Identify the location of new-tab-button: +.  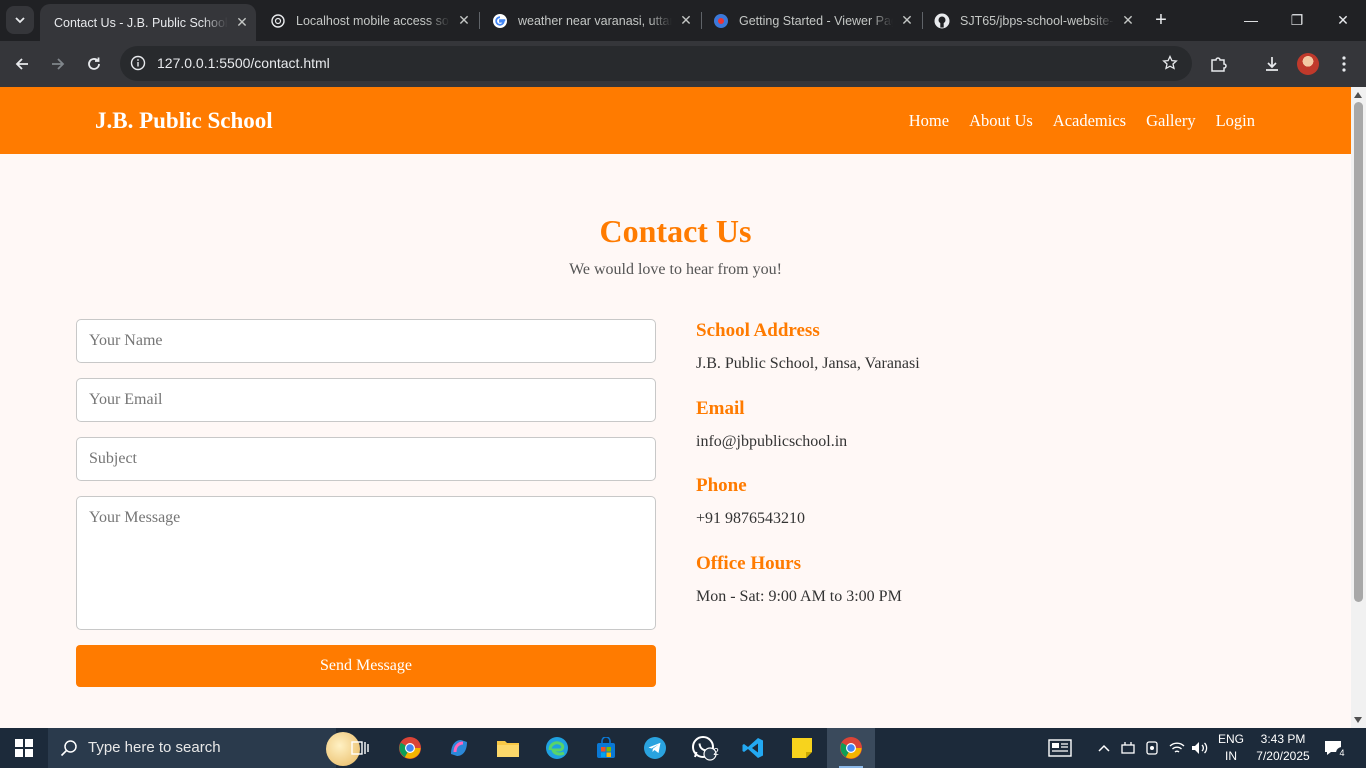
(1161, 20).